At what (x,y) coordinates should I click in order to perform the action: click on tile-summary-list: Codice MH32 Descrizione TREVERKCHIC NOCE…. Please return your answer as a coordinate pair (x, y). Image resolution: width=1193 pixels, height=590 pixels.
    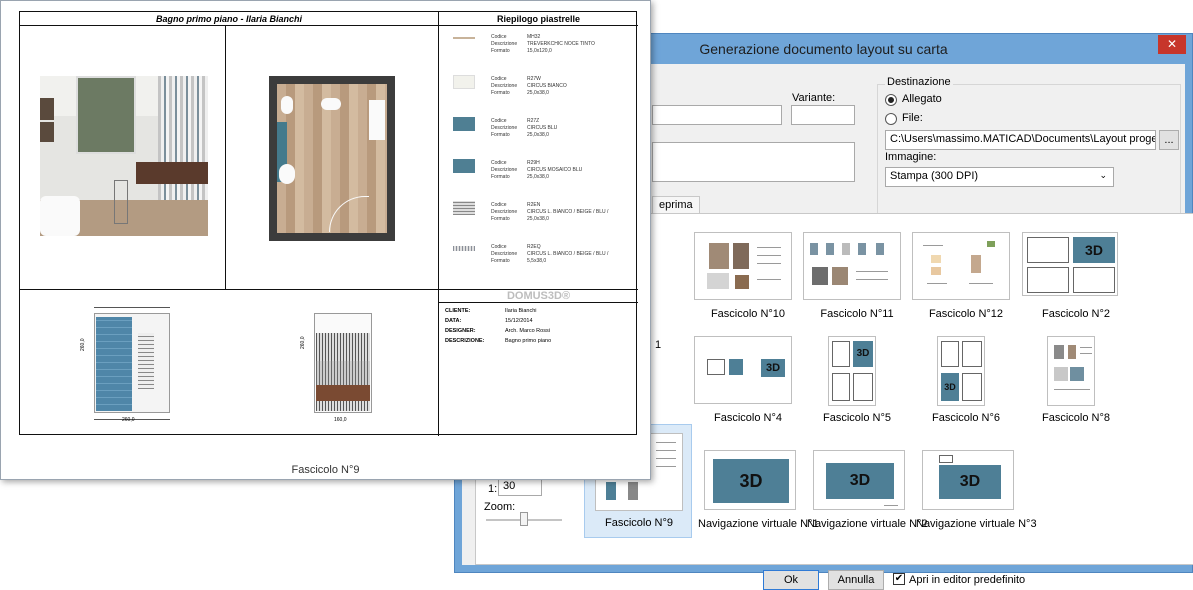
    Looking at the image, I should click on (538, 158).